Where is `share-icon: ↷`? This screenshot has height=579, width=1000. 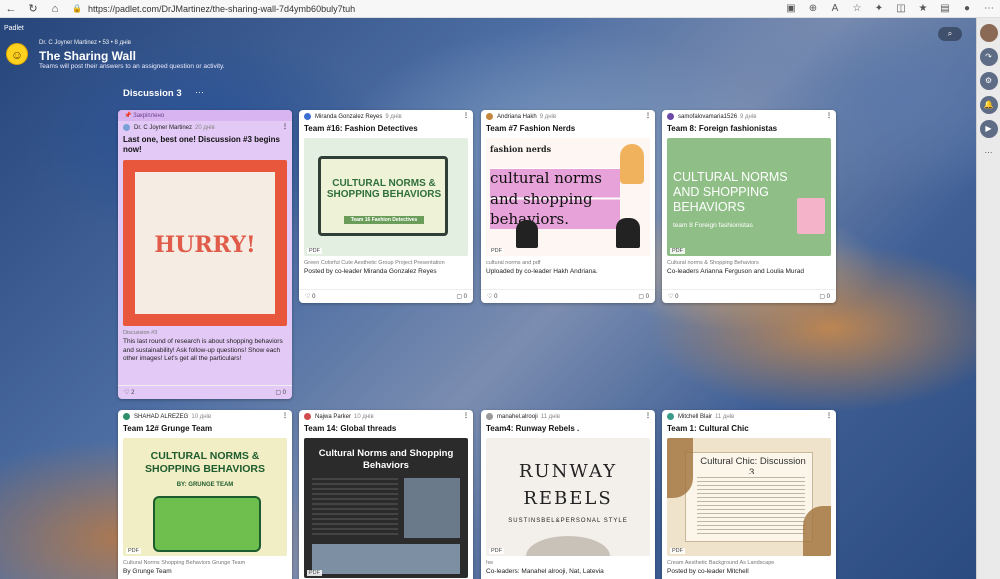 share-icon: ↷ is located at coordinates (988, 57).